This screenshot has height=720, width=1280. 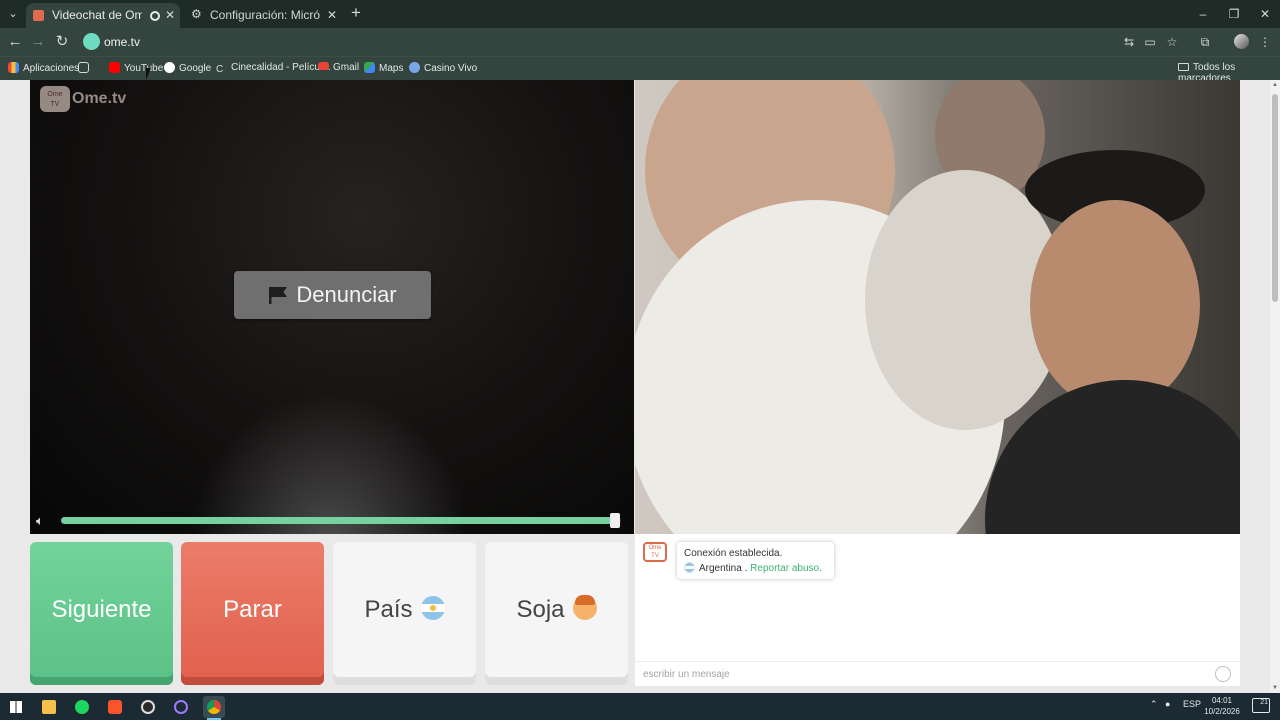 What do you see at coordinates (786, 568) in the screenshot?
I see `report-abuse-link: Reportar abuso.` at bounding box center [786, 568].